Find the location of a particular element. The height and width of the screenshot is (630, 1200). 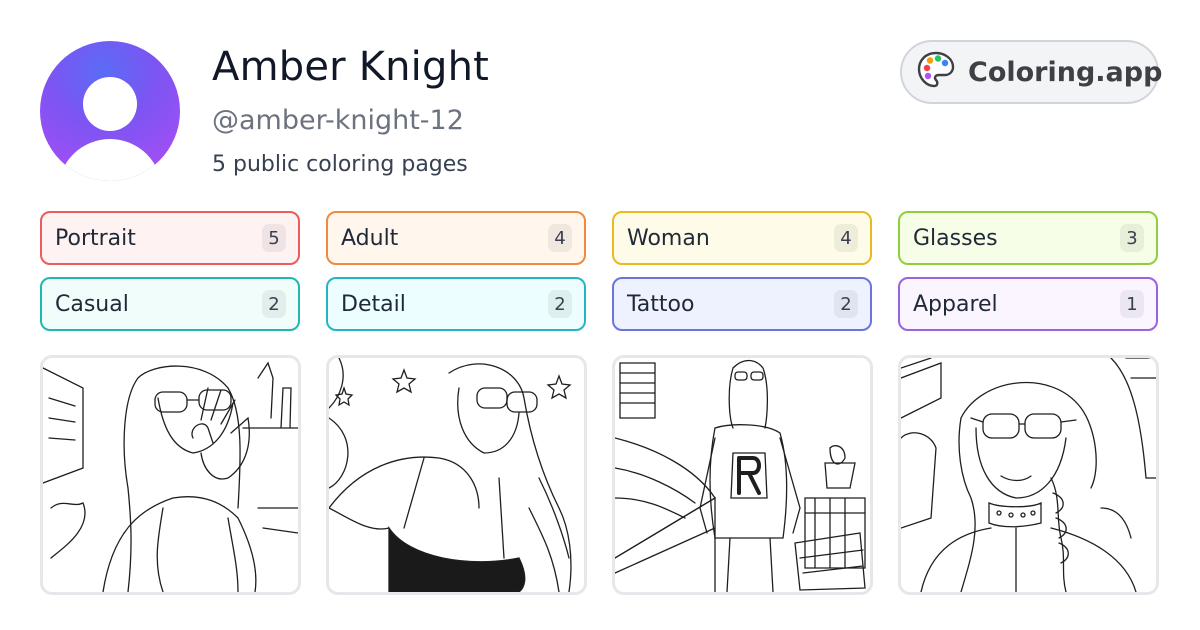

tag-name: Glasses is located at coordinates (955, 238).